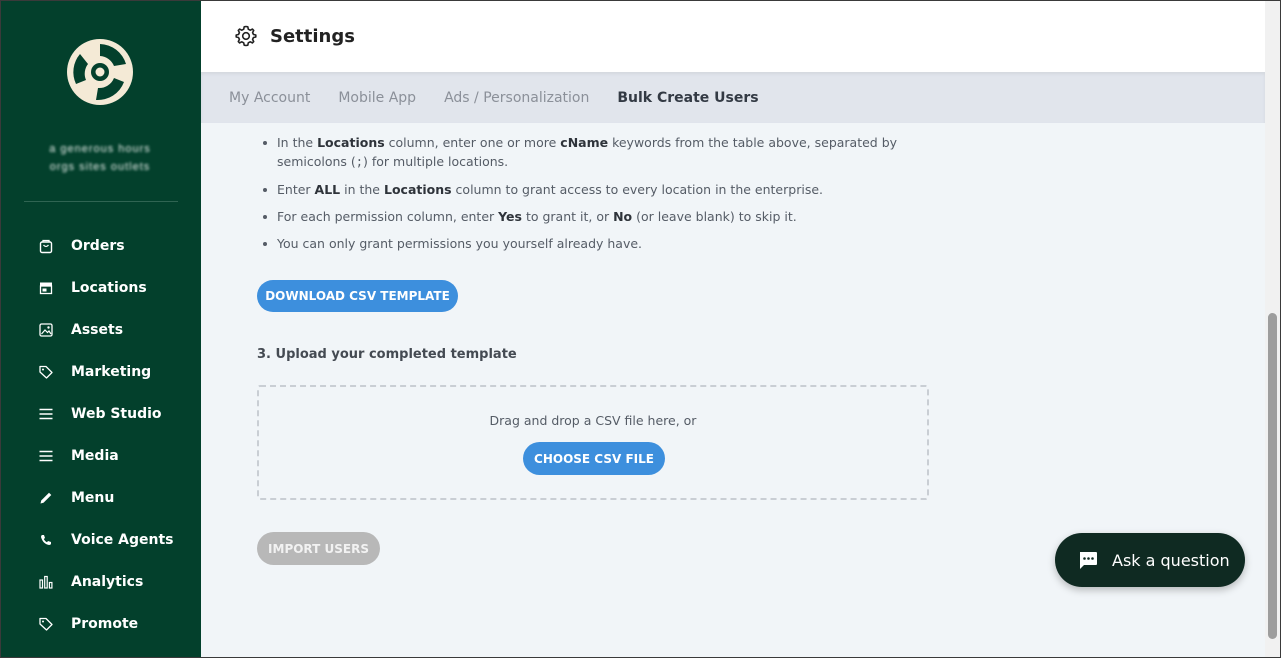 Image resolution: width=1281 pixels, height=658 pixels. I want to click on sidebar-item-label: Menu, so click(93, 498).